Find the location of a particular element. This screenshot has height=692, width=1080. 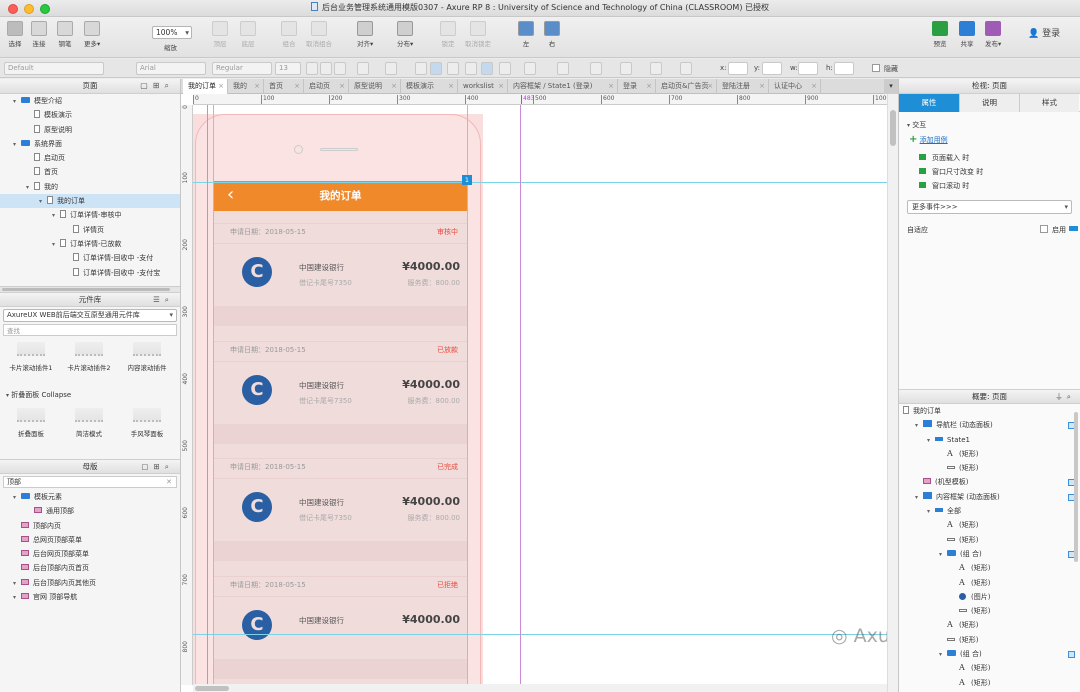

tree-item: ▾ 官网 顶部导航 is located at coordinates (90, 597).